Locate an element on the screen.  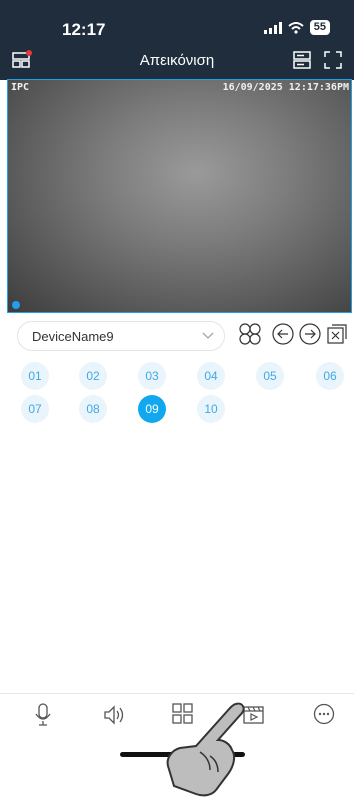
chevron-down-icon is located at coordinates (208, 335).